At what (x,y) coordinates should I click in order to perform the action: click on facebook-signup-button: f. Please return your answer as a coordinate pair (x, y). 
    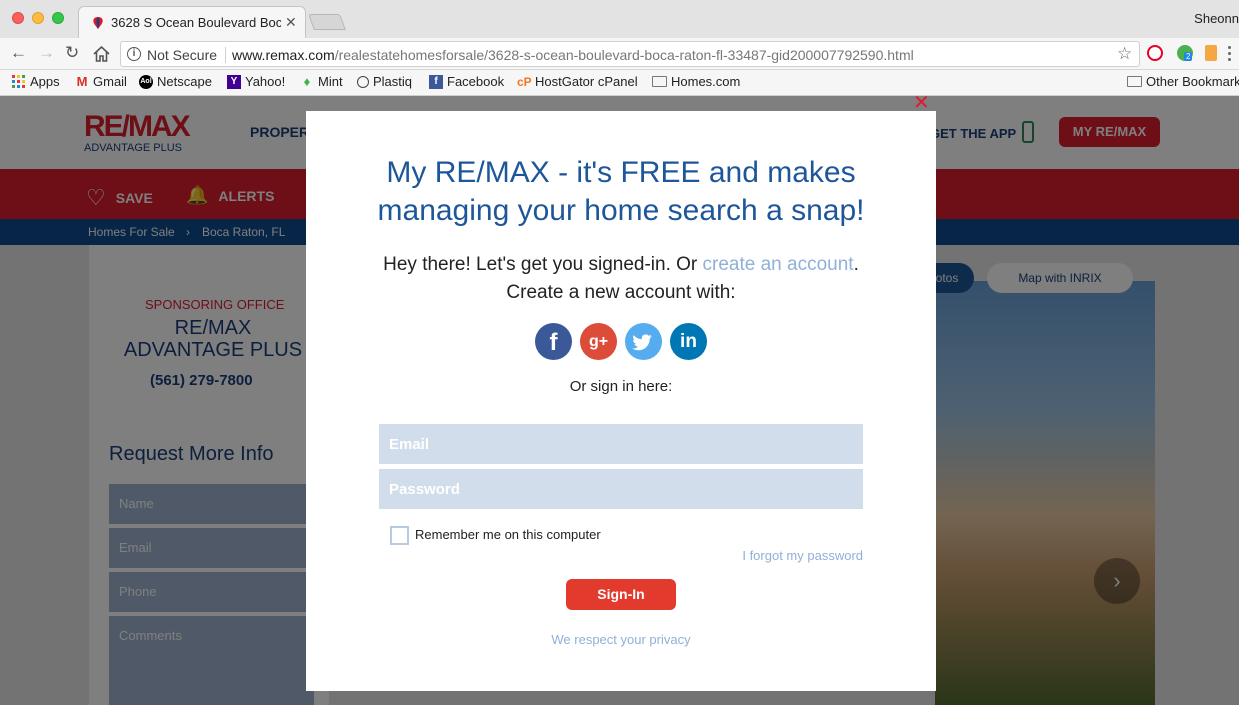
    Looking at the image, I should click on (553, 341).